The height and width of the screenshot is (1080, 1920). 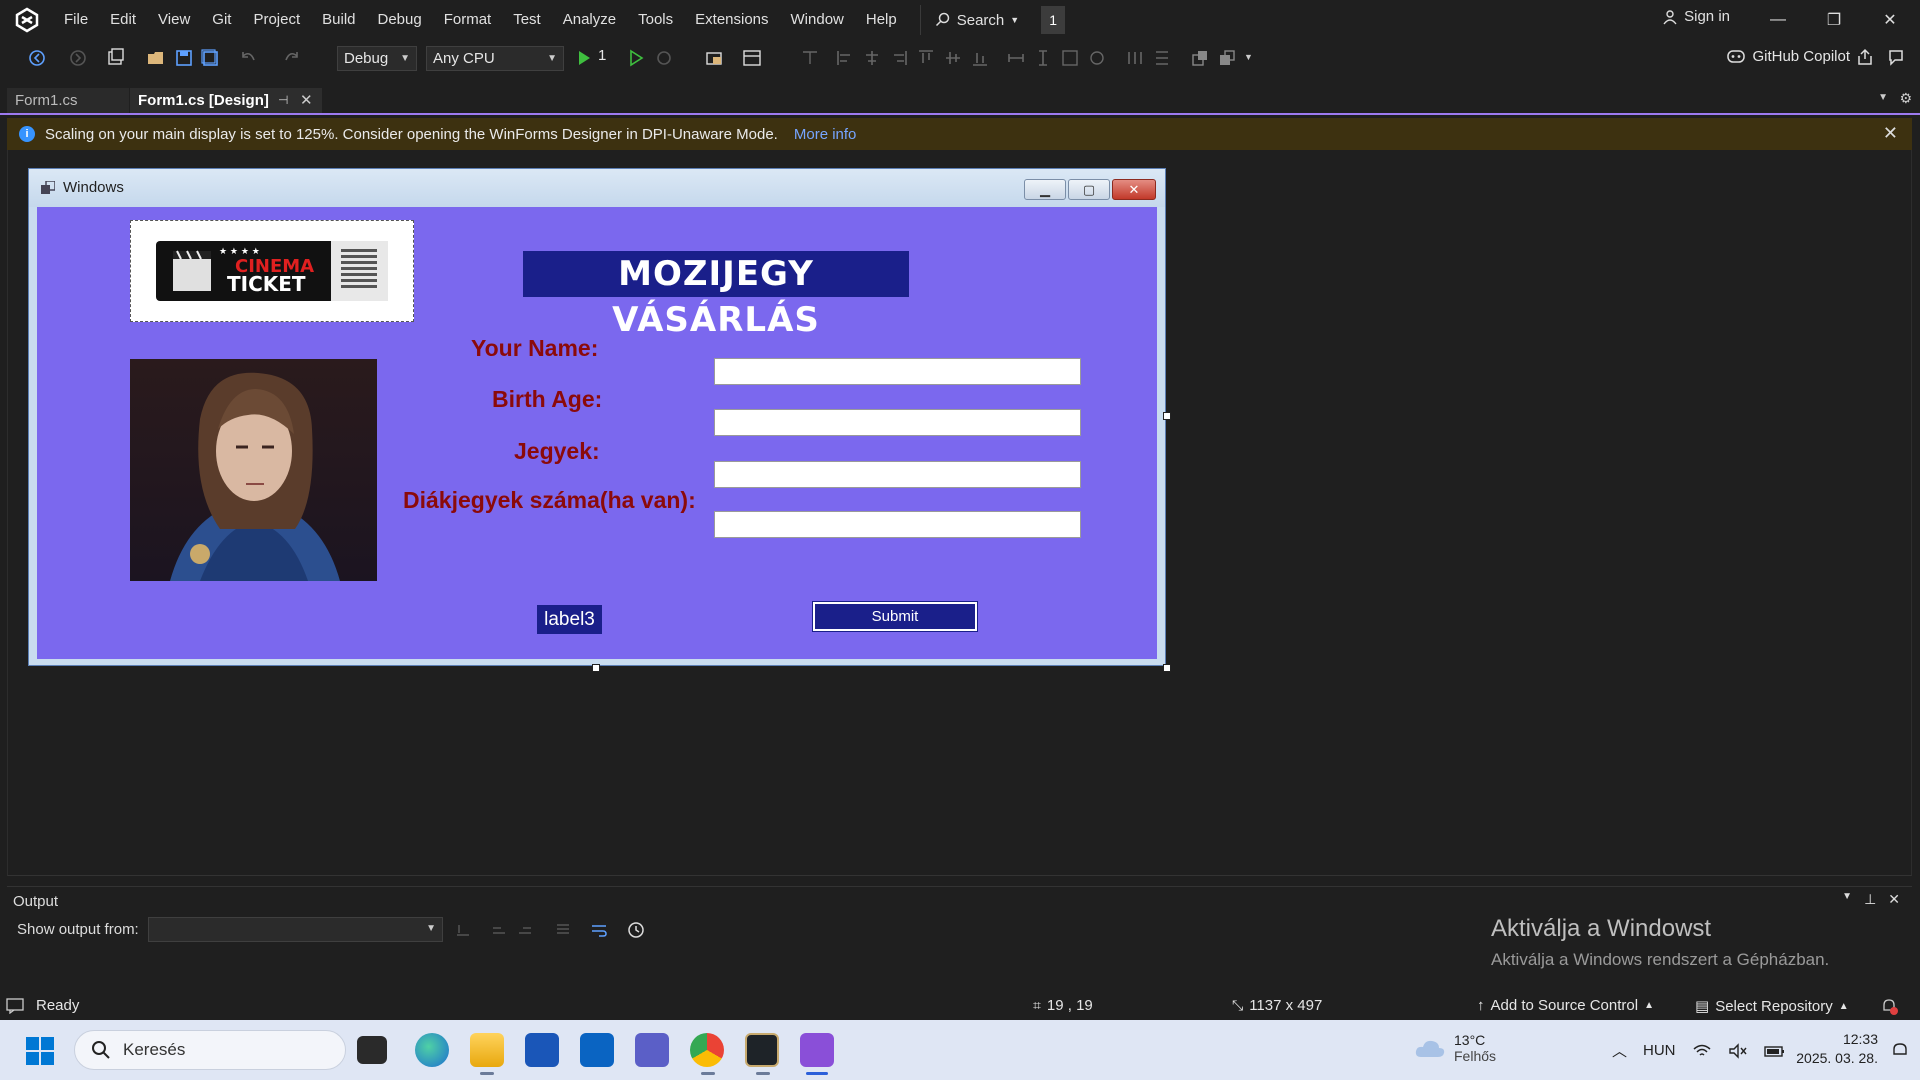 I want to click on toolbar-overflow-icon: ▼, so click(x=1248, y=57).